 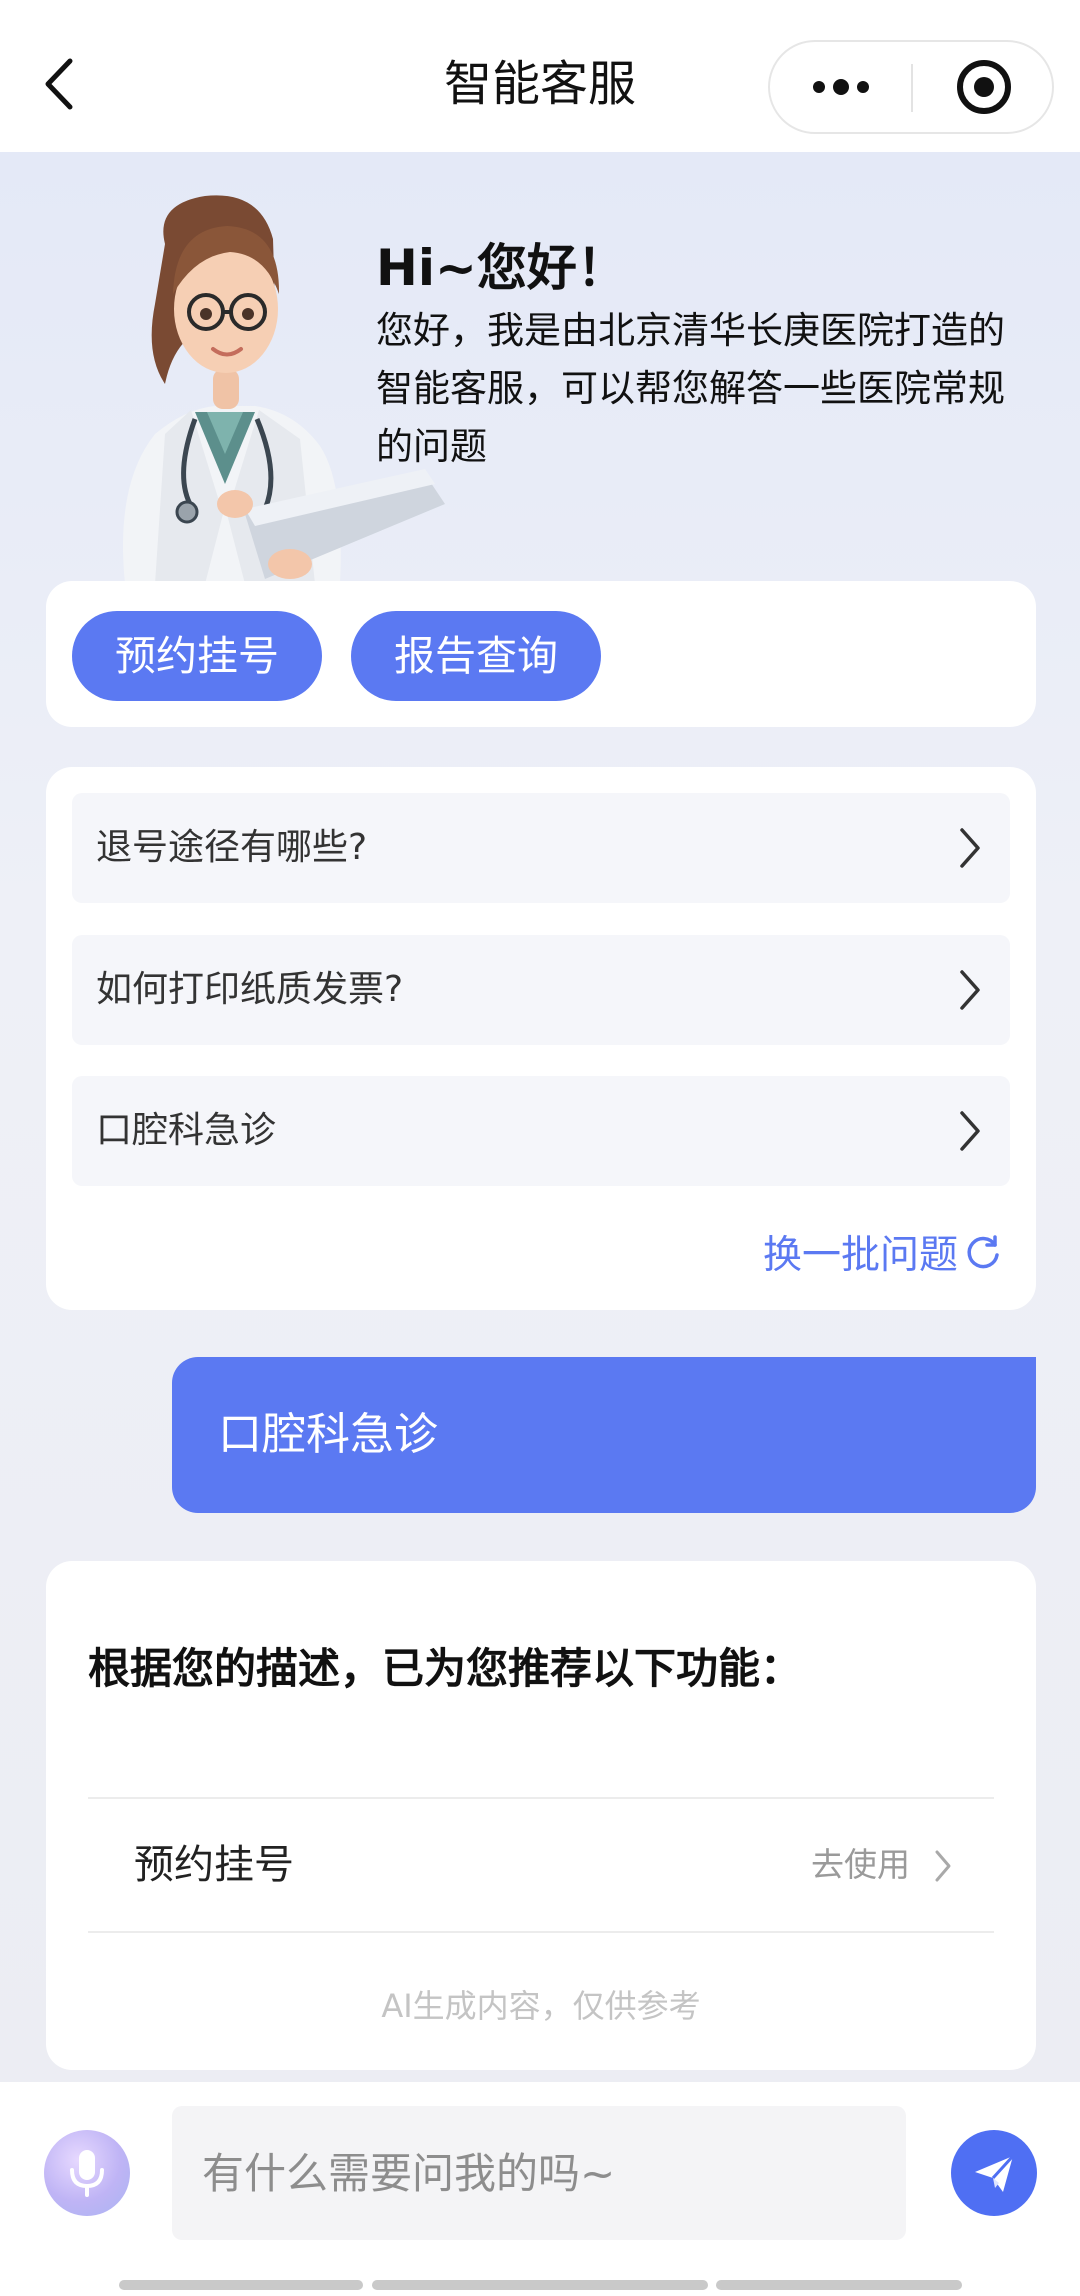 I want to click on use-link: 去使用, so click(x=860, y=1865).